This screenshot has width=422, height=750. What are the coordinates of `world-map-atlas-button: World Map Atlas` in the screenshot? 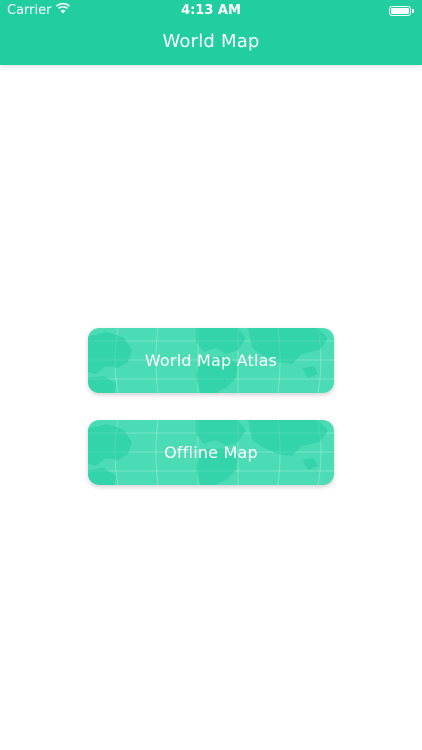 It's located at (211, 360).